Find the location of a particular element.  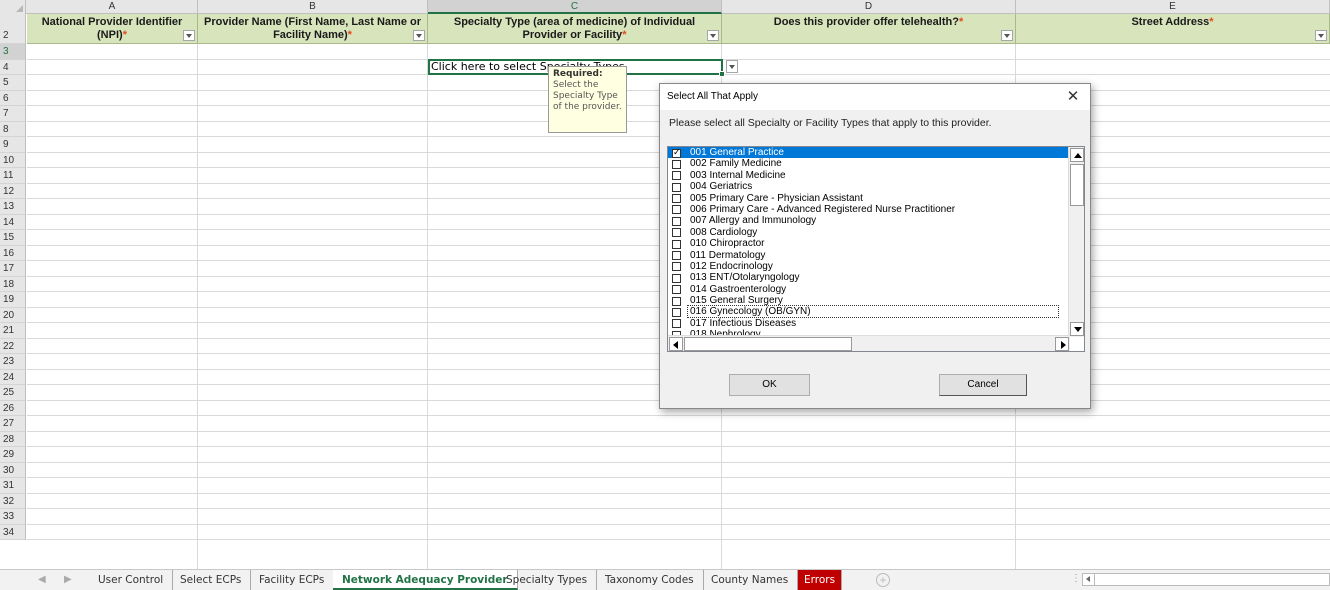

ok-button: OK is located at coordinates (769, 385).